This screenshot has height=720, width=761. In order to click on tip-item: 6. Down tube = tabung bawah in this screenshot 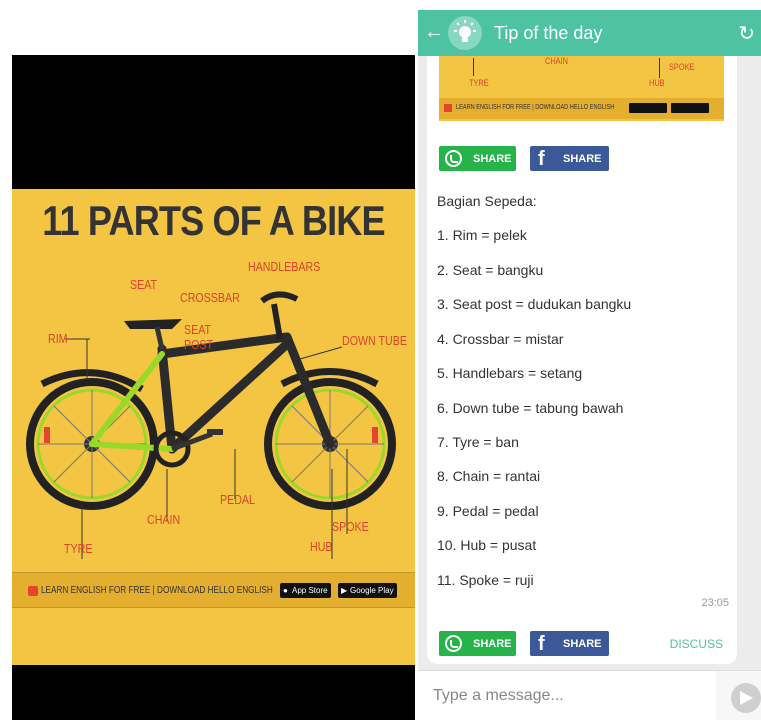, I will do `click(530, 408)`.